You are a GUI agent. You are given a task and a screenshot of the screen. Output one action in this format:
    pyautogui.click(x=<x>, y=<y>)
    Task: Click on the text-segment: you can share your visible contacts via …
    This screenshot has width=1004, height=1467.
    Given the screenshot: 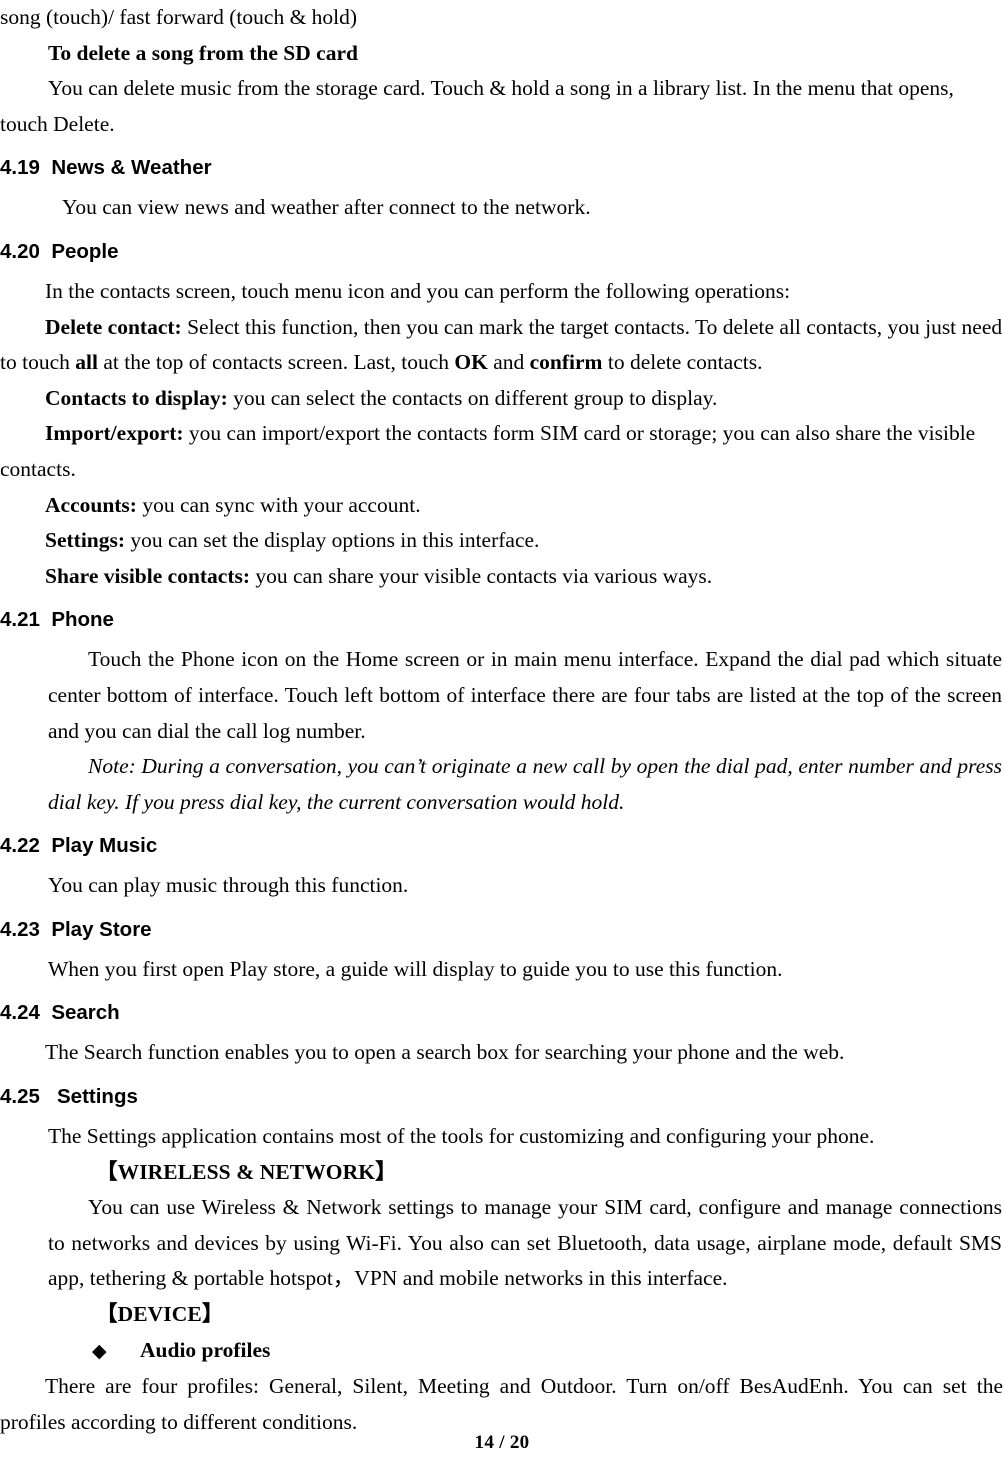 What is the action you would take?
    pyautogui.click(x=481, y=575)
    